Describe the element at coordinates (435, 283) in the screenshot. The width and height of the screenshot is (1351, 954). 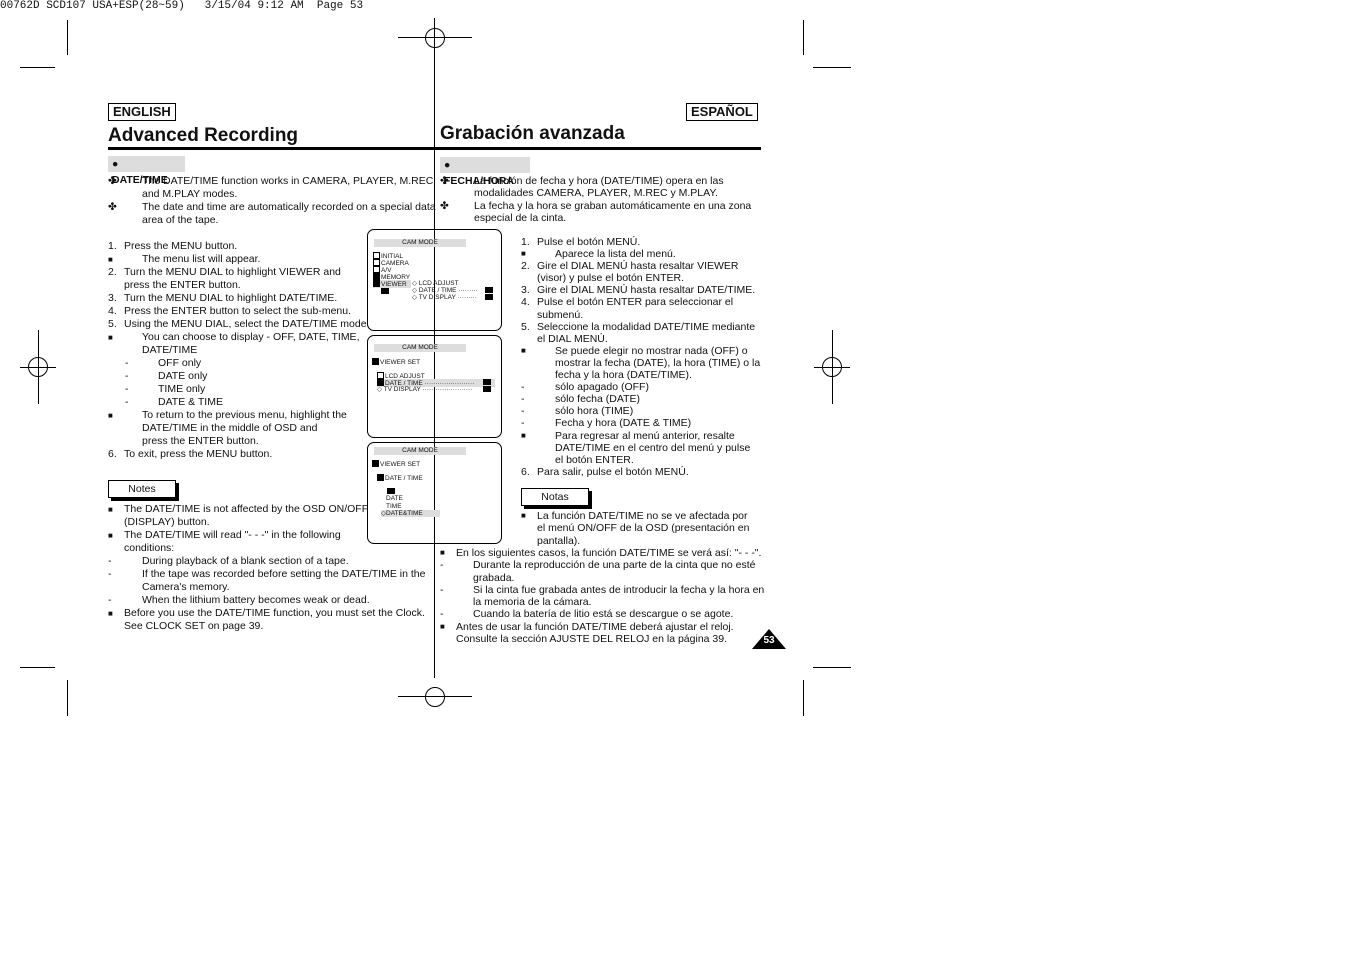
I see `osd-subitem: ◇ LCD ADJUST` at that location.